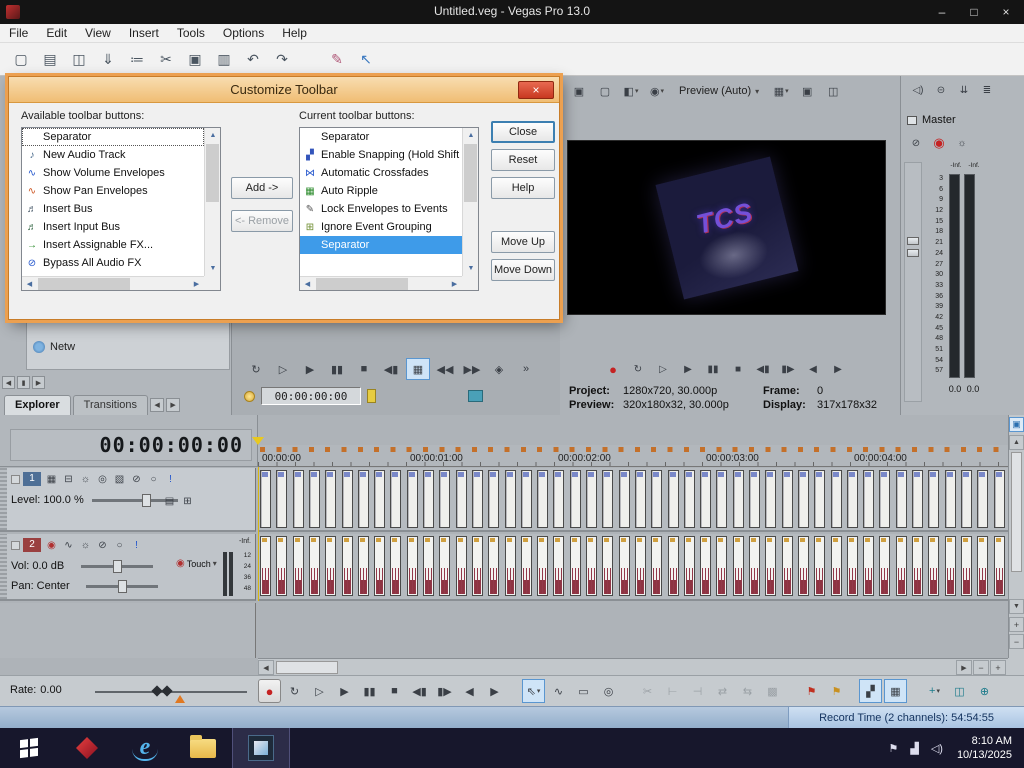 The image size is (1024, 768). Describe the element at coordinates (167, 691) in the screenshot. I see `rate-handle` at that location.